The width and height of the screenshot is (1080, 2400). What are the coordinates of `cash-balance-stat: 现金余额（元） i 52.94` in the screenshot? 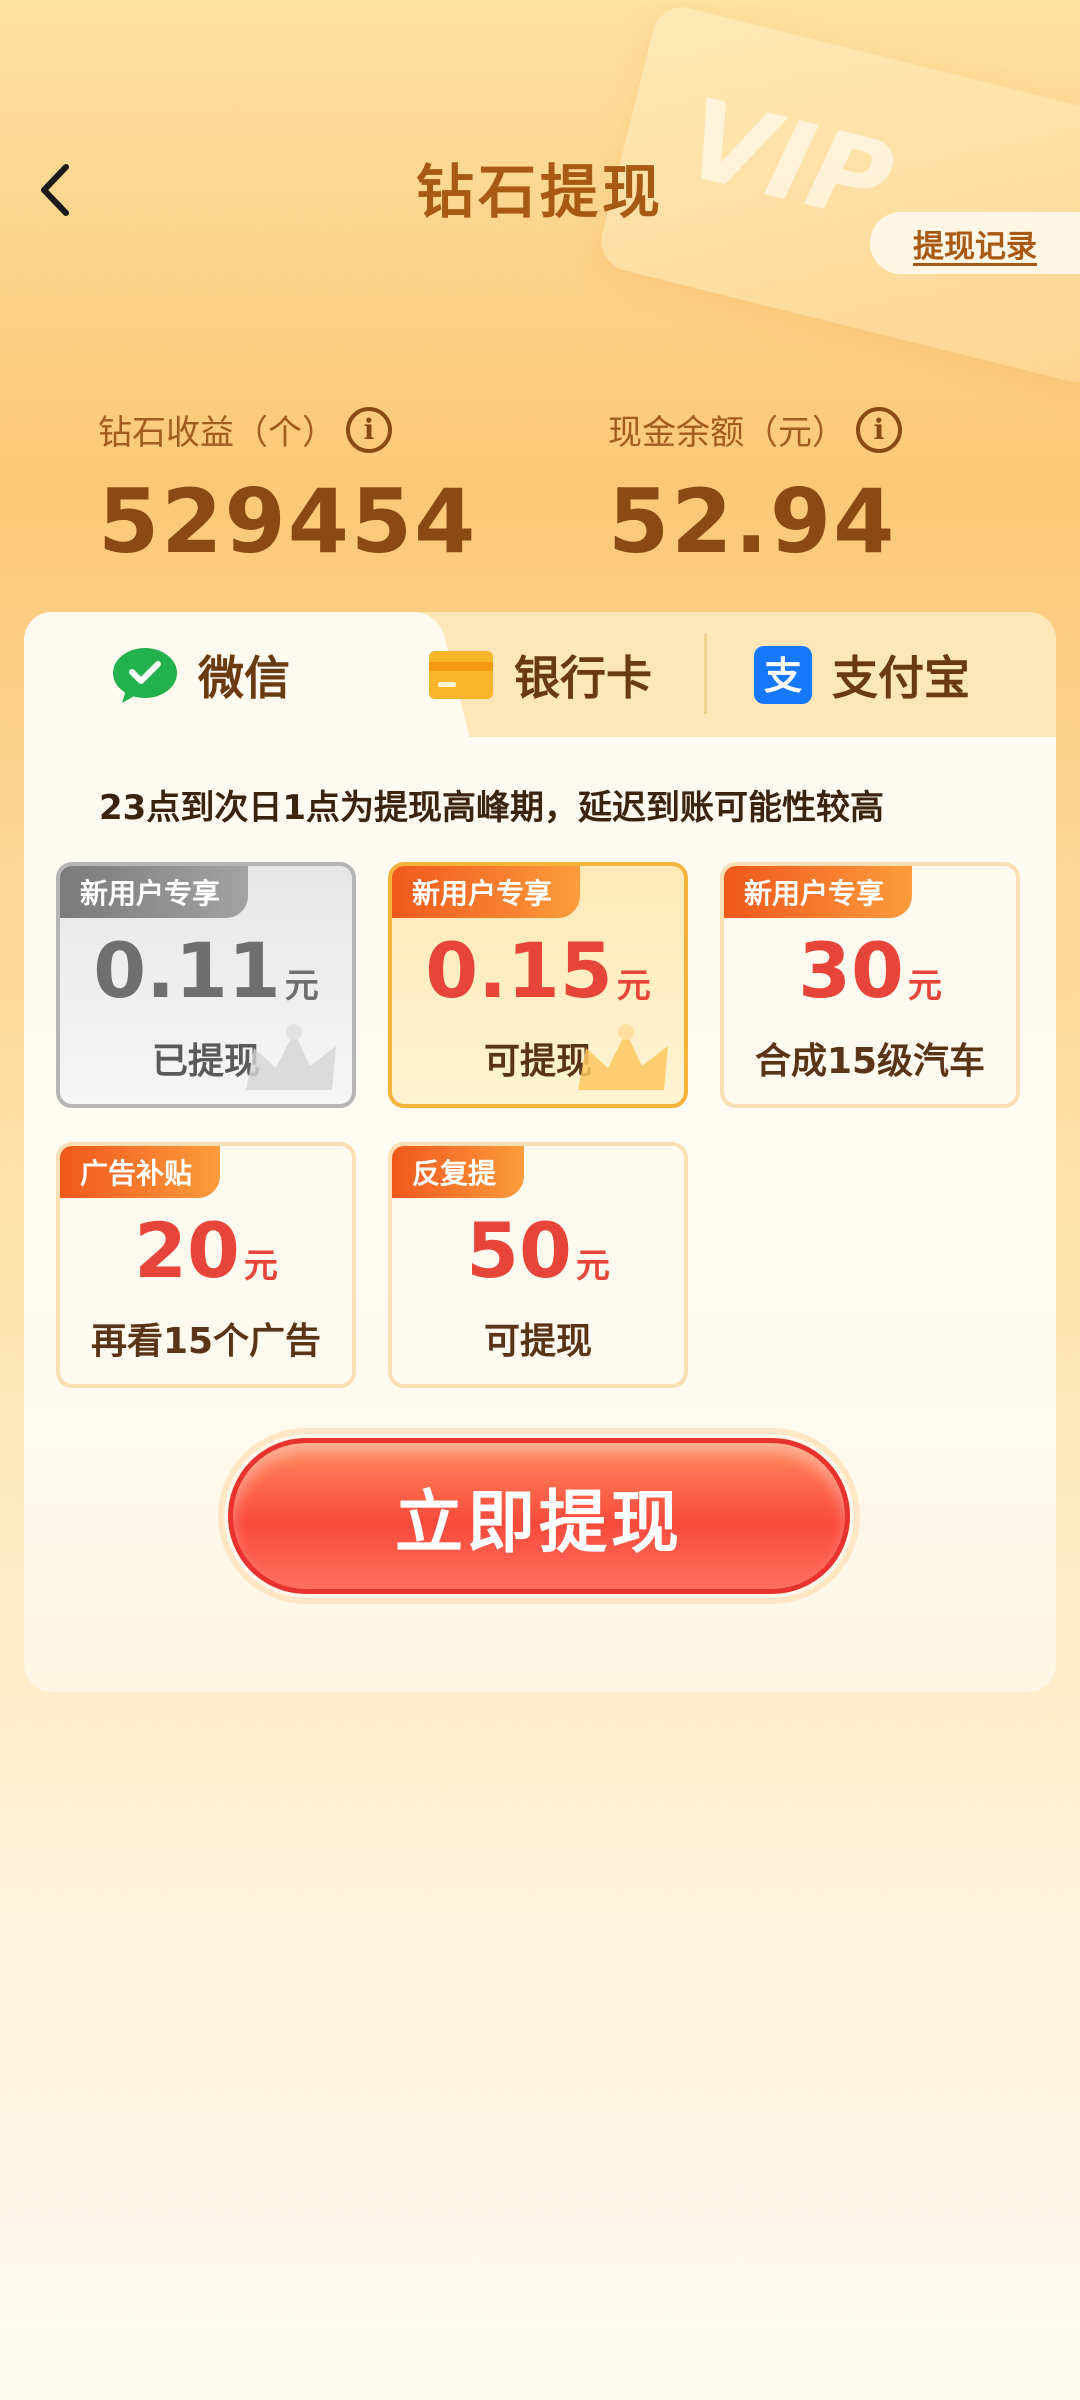 It's located at (755, 489).